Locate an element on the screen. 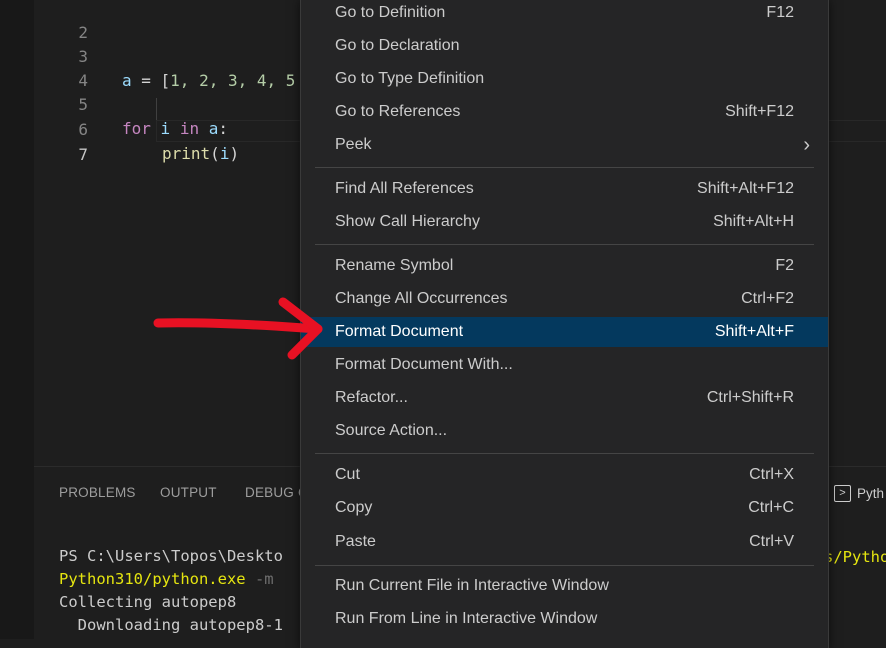 The width and height of the screenshot is (886, 648). menu-item-label: Run From Line in Interactive Window is located at coordinates (466, 618).